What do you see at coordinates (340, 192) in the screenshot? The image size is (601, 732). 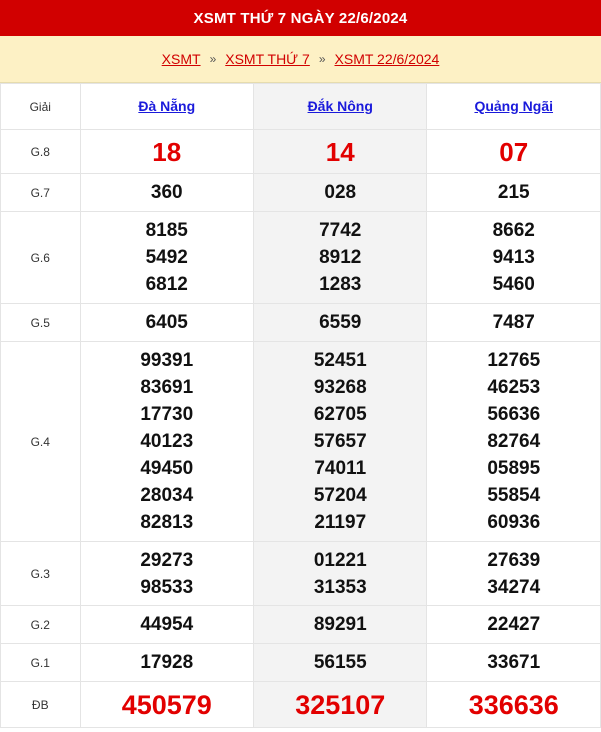 I see `result-number: 028` at bounding box center [340, 192].